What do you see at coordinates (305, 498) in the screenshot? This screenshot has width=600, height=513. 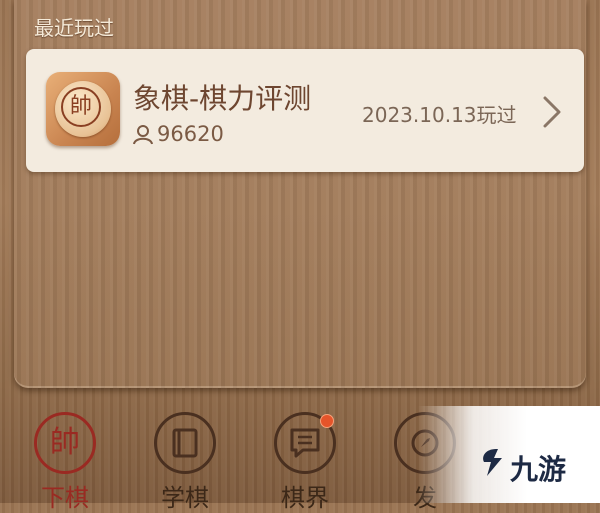 I see `tab-community-label: 棋界` at bounding box center [305, 498].